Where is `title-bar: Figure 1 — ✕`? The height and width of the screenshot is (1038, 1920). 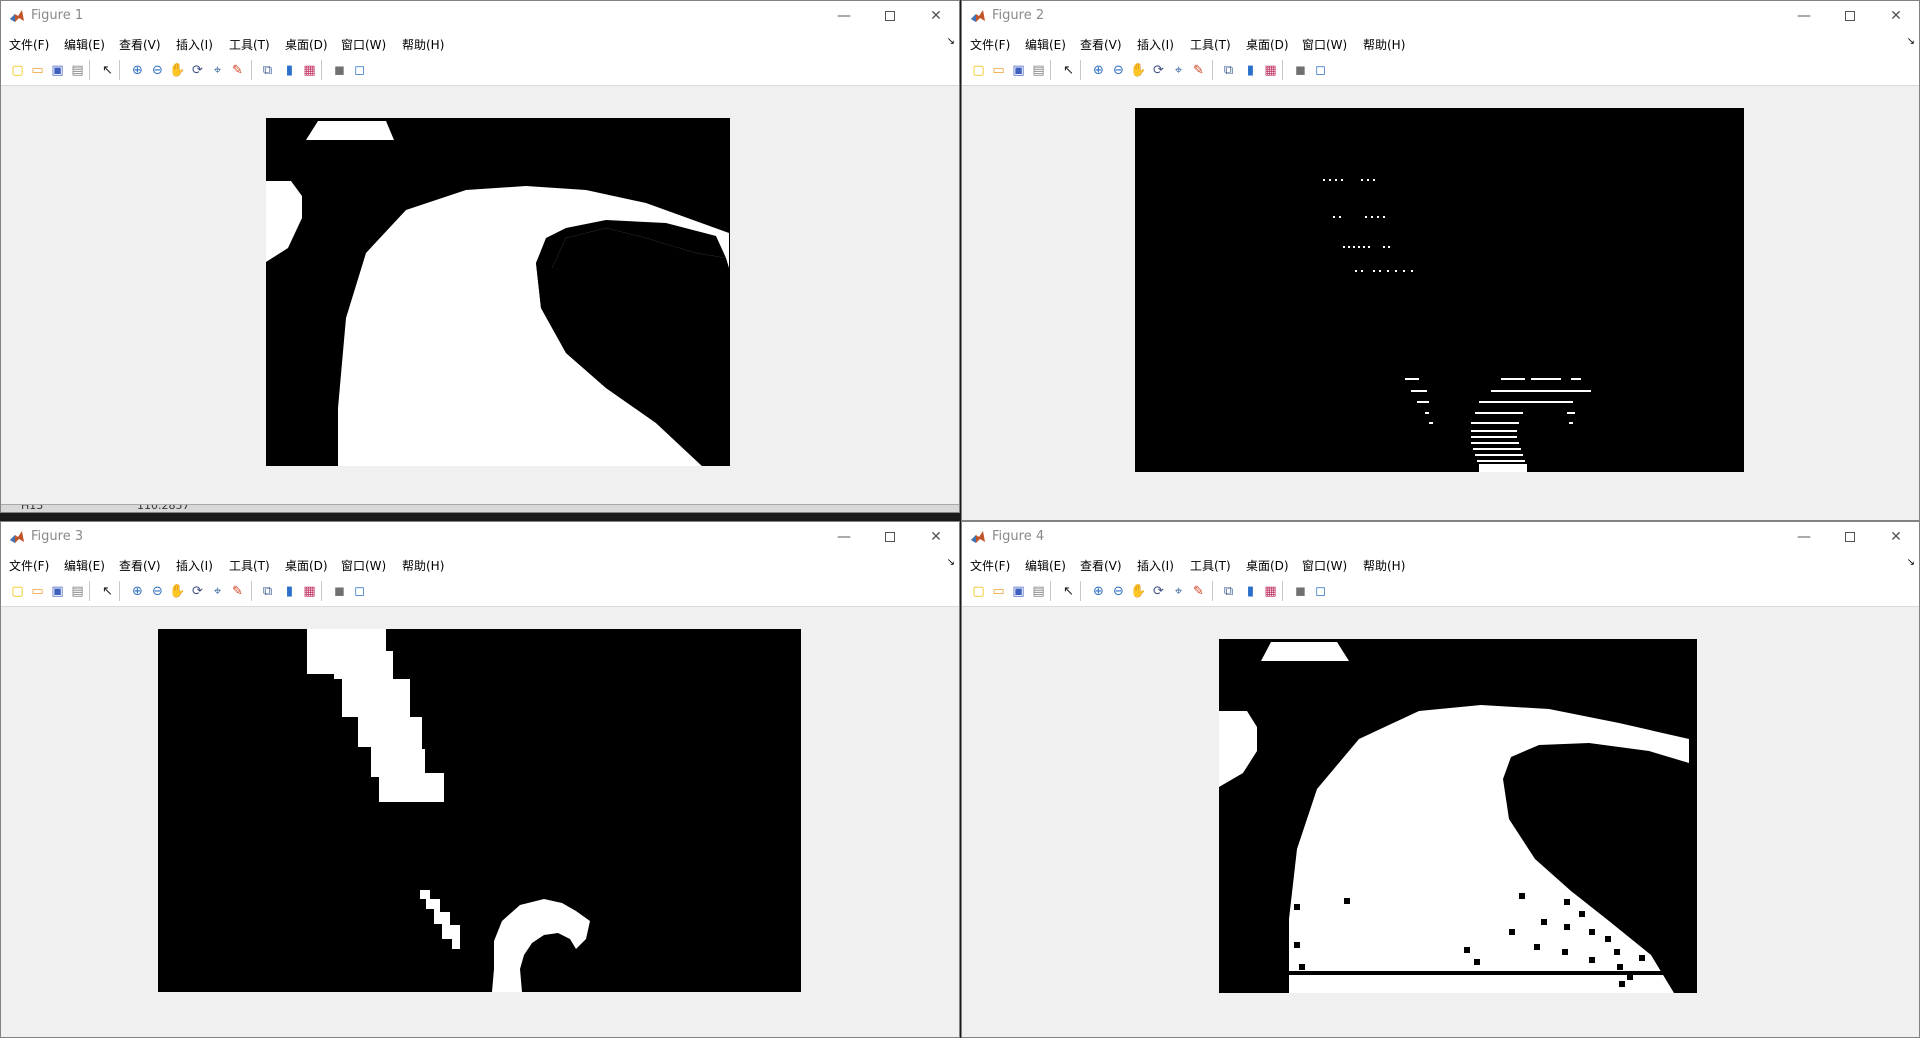 title-bar: Figure 1 — ✕ is located at coordinates (480, 16).